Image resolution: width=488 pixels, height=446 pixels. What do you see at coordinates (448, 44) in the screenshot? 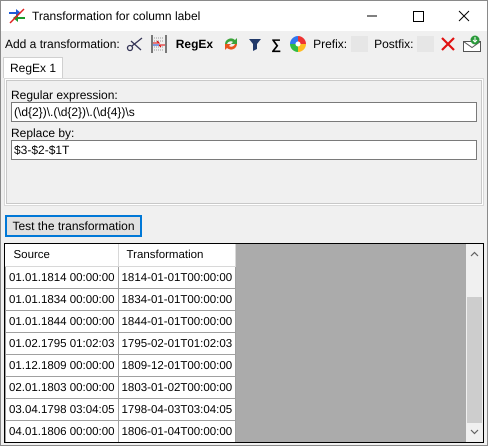
I see `delete-icon` at bounding box center [448, 44].